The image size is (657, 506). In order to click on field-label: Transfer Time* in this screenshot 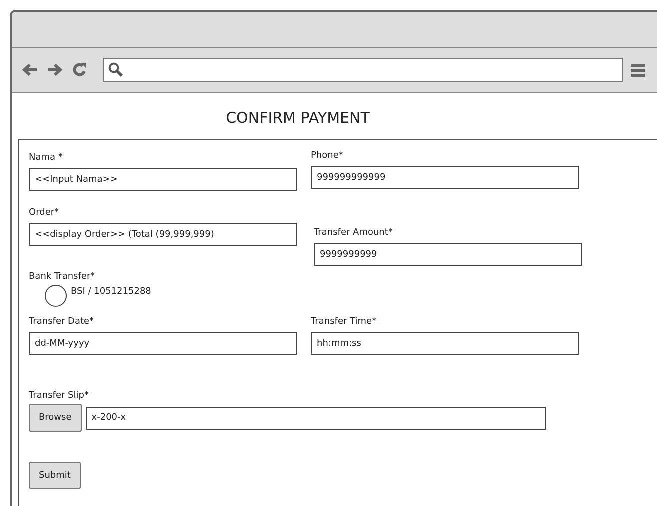, I will do `click(344, 322)`.